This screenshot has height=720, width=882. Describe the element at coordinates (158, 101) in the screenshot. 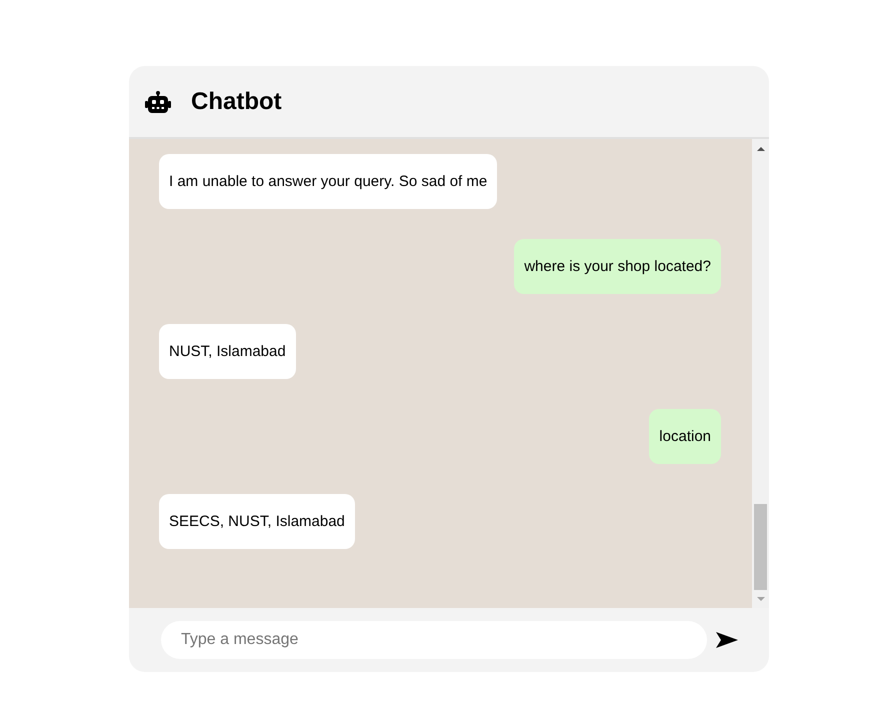

I see `robot-icon` at that location.